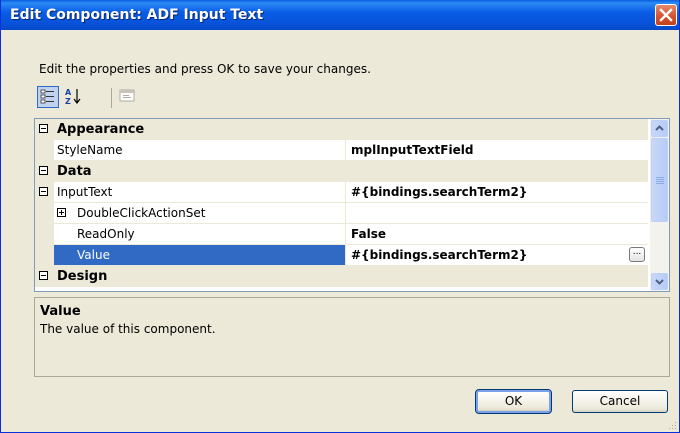 This screenshot has width=680, height=433. Describe the element at coordinates (82, 276) in the screenshot. I see `category-label: Design` at that location.